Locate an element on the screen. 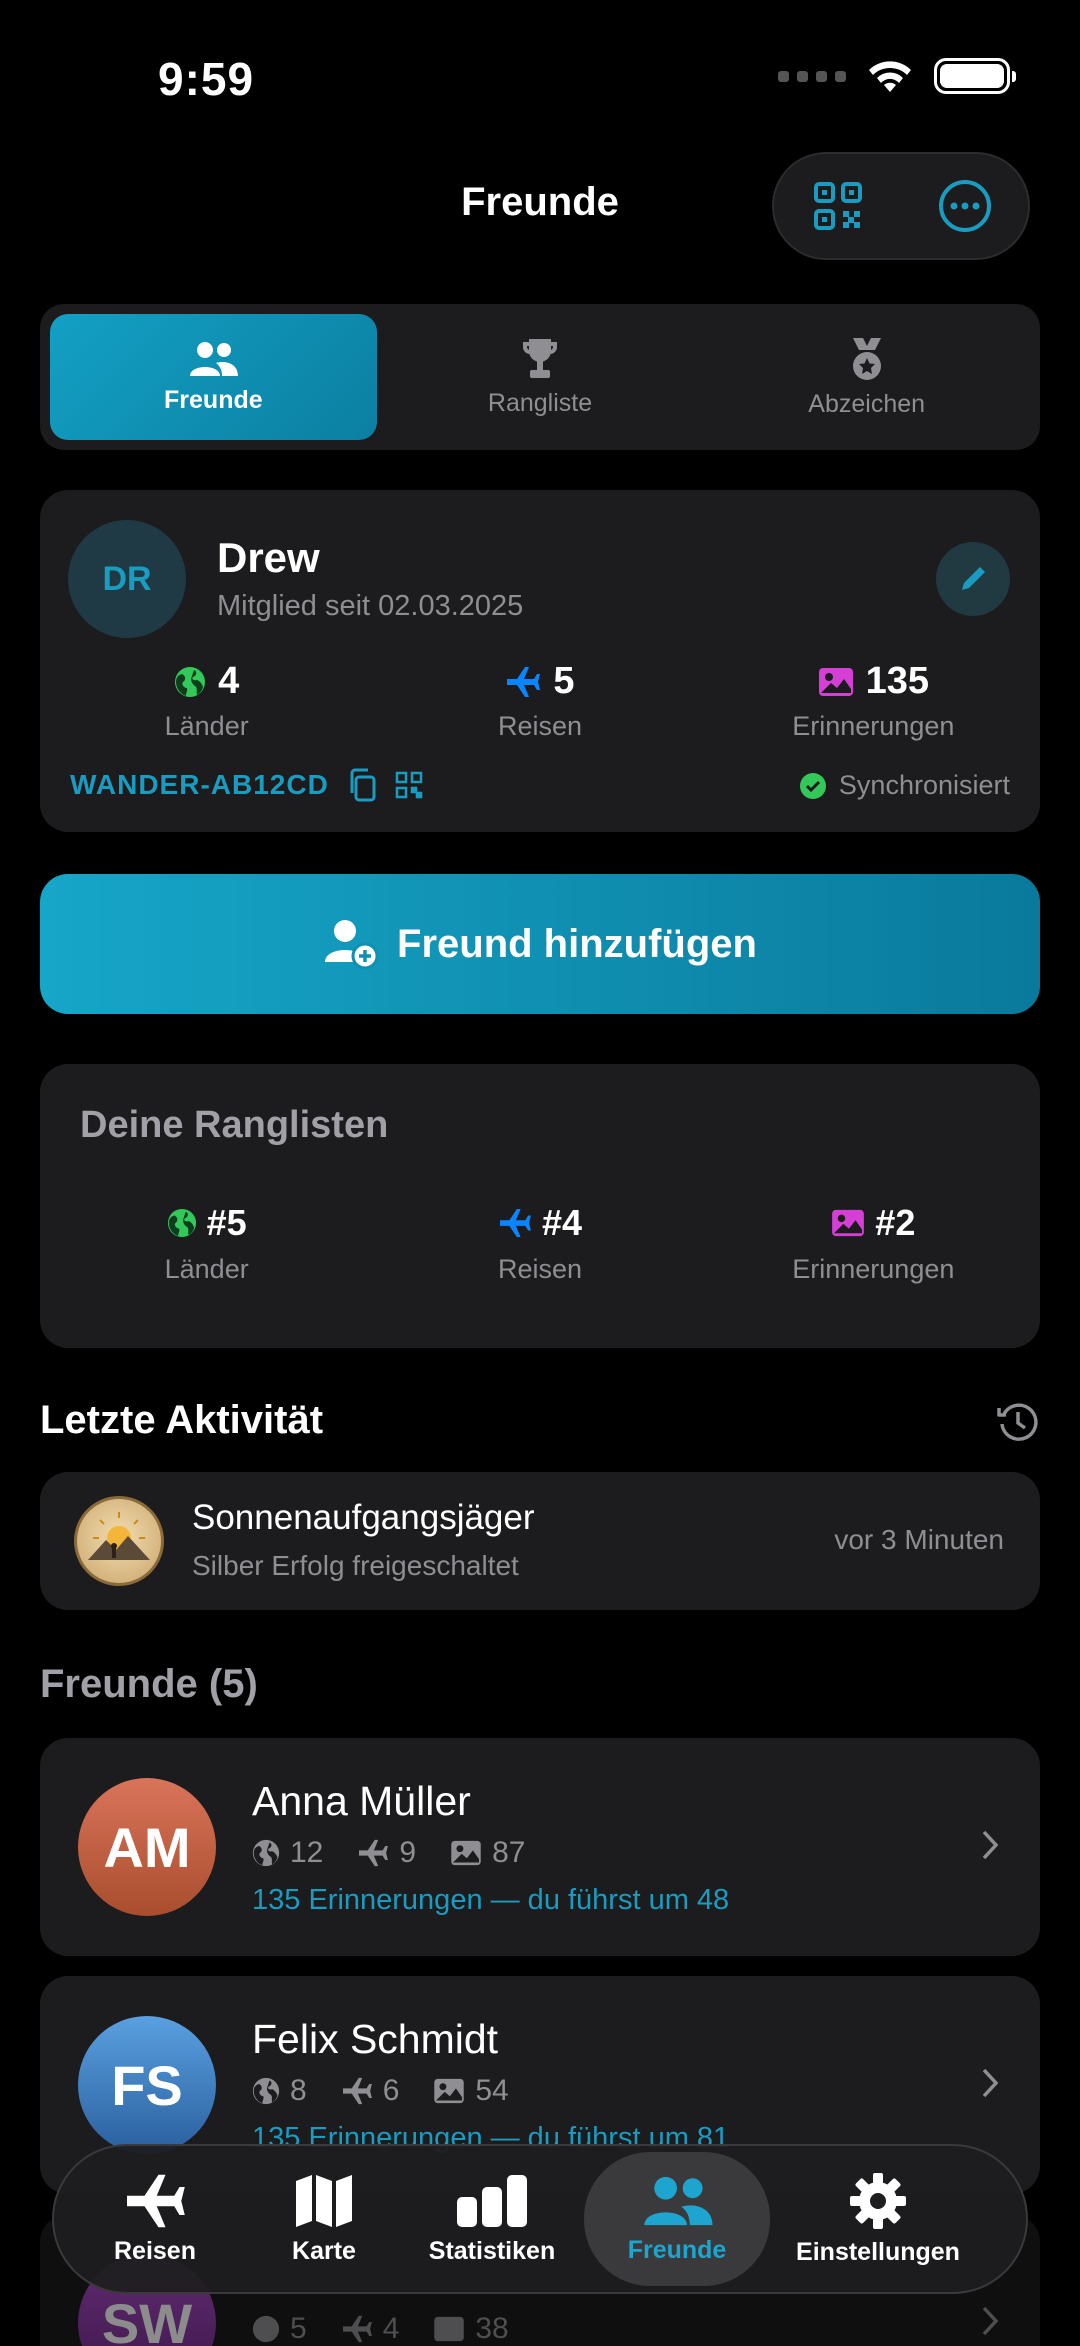 The image size is (1080, 2346). friend-memories: 87 is located at coordinates (509, 1852).